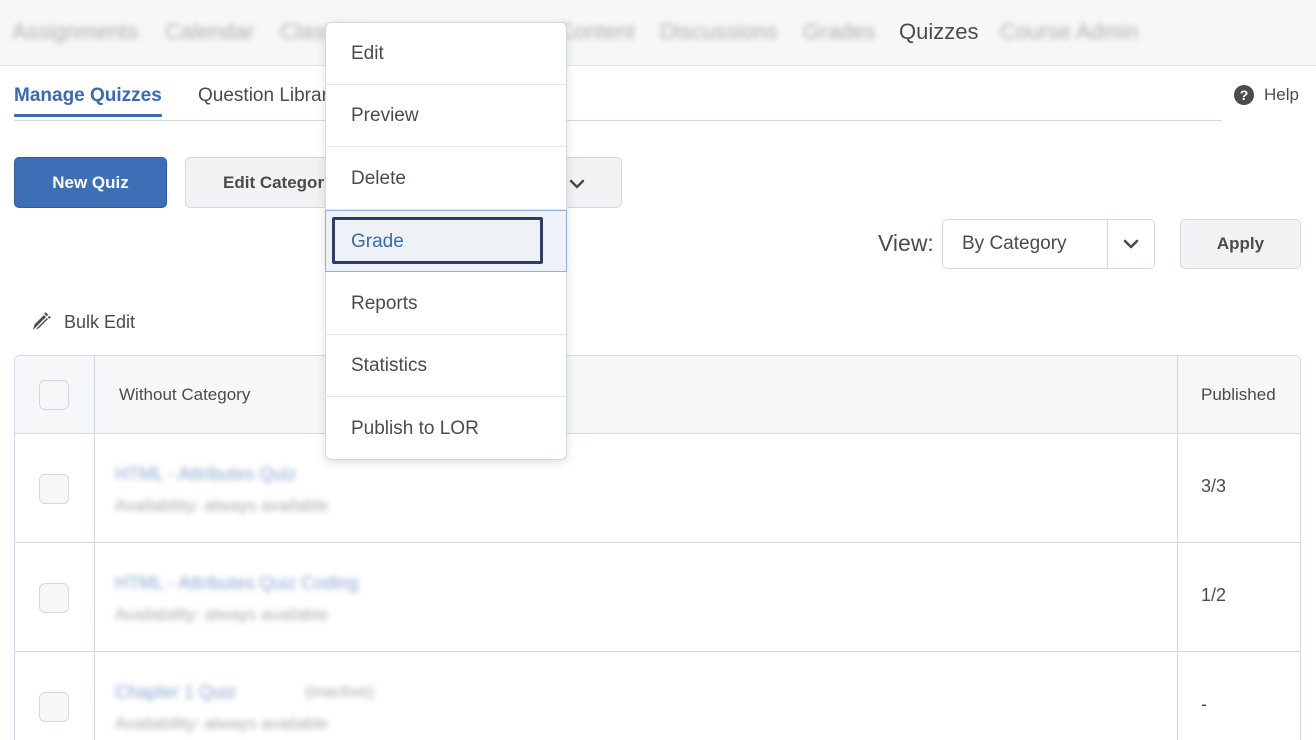 The width and height of the screenshot is (1316, 740). I want to click on tab-manage-quizzes-label: Manage Quizzes, so click(88, 95).